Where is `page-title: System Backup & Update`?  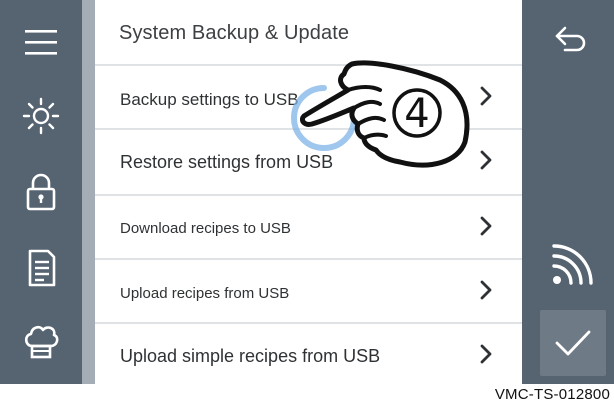 page-title: System Backup & Update is located at coordinates (234, 33).